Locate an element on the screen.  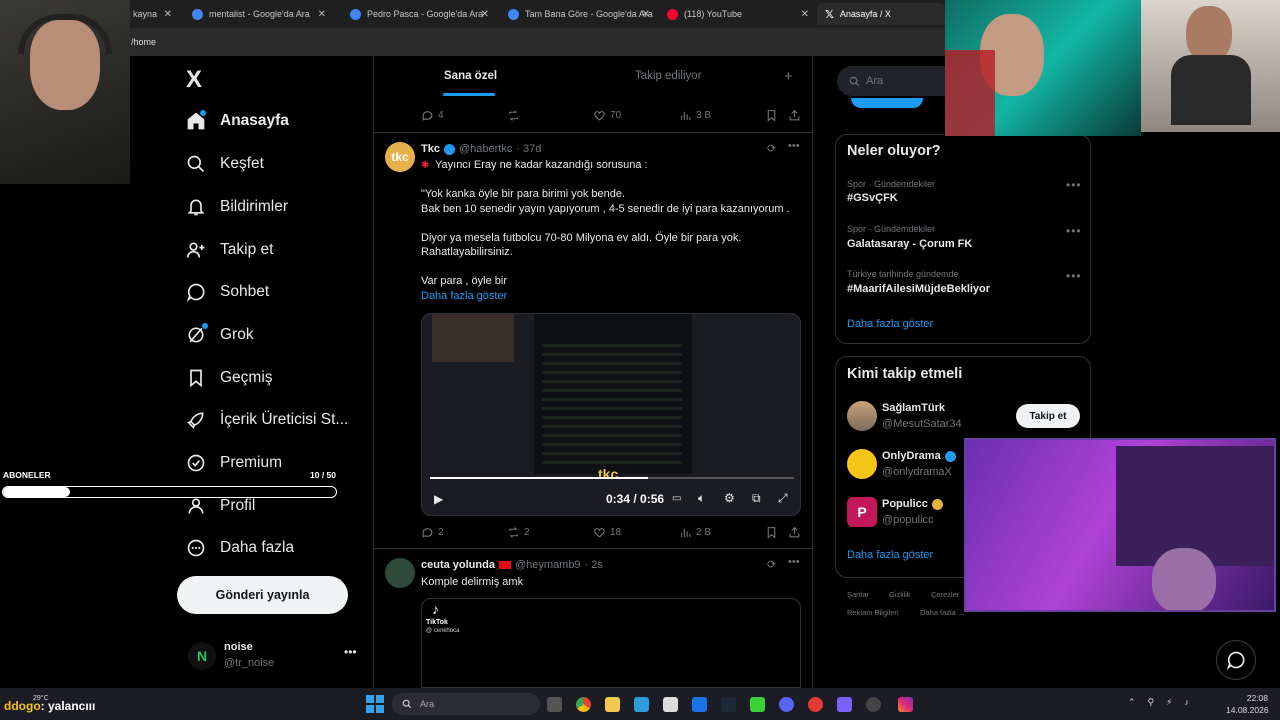
nav-more: Daha fazla is located at coordinates (240, 548).